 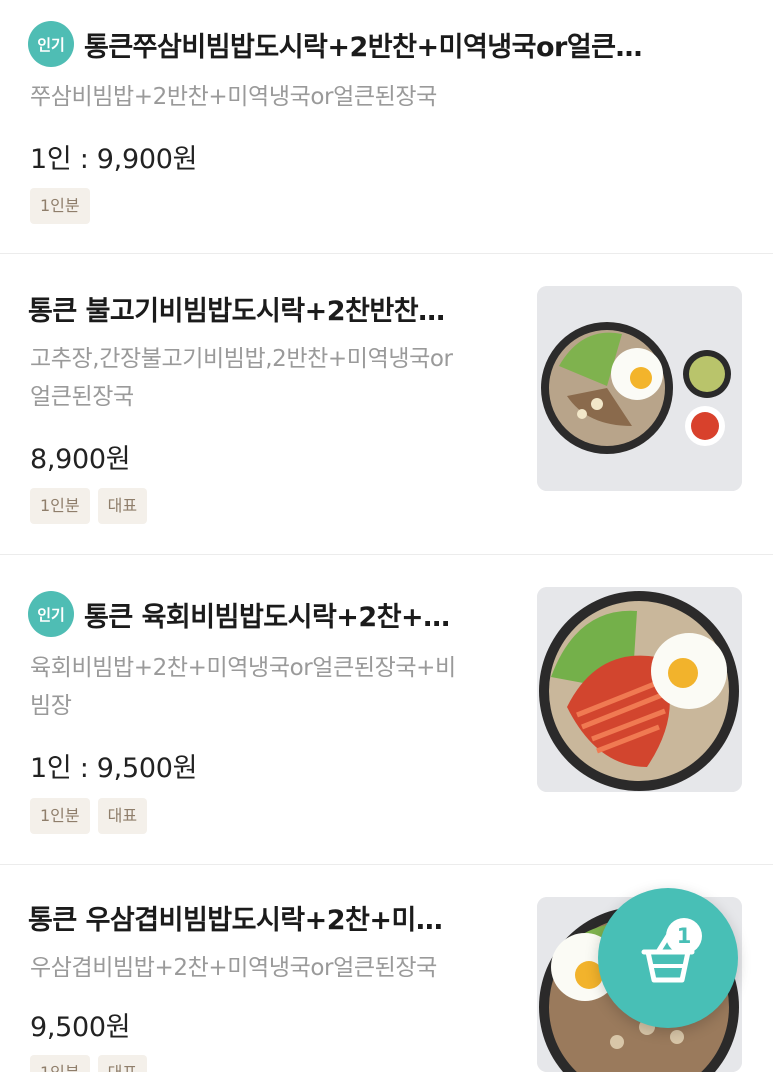 I want to click on item-description: 쭈삼비빔밥+2반찬+미역냉국or얼큰된장국, so click(x=233, y=97).